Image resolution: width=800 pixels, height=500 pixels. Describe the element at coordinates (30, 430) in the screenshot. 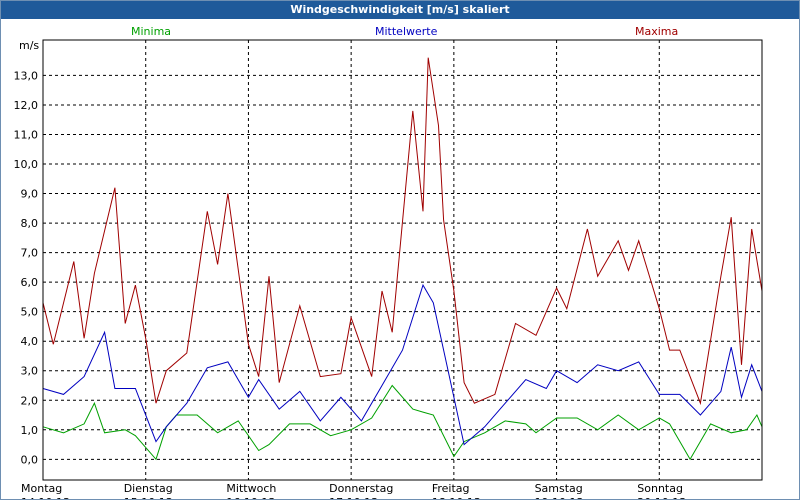

I see `y-tick-label: 1,0` at that location.